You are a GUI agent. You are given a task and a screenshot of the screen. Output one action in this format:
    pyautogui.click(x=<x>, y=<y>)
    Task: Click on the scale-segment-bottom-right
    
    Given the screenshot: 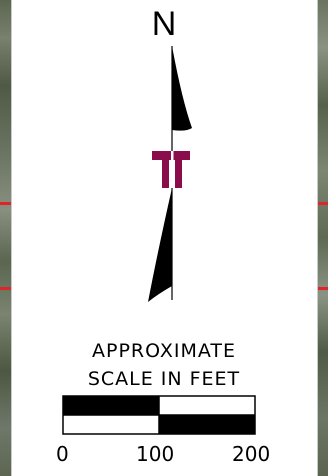 What is the action you would take?
    pyautogui.click(x=207, y=424)
    